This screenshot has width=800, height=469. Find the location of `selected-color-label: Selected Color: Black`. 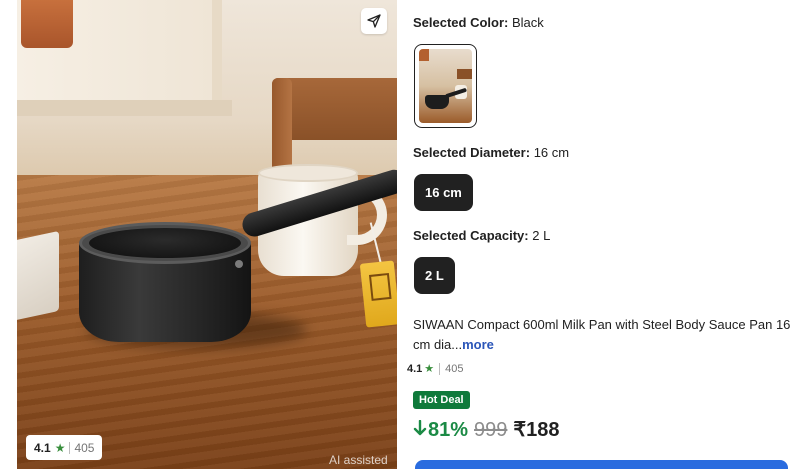

selected-color-label: Selected Color: Black is located at coordinates (478, 22).